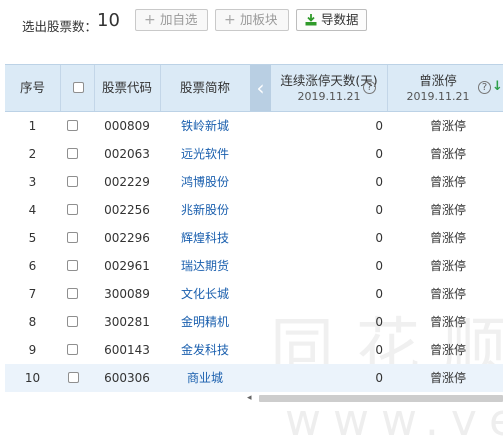 The height and width of the screenshot is (446, 503). I want to click on stock-code: 002063, so click(127, 154).